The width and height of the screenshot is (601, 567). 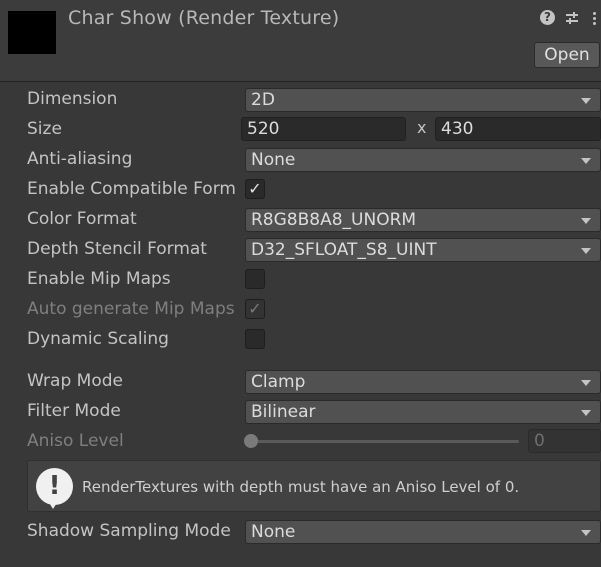 I want to click on help-glyph: ?, so click(x=547, y=17).